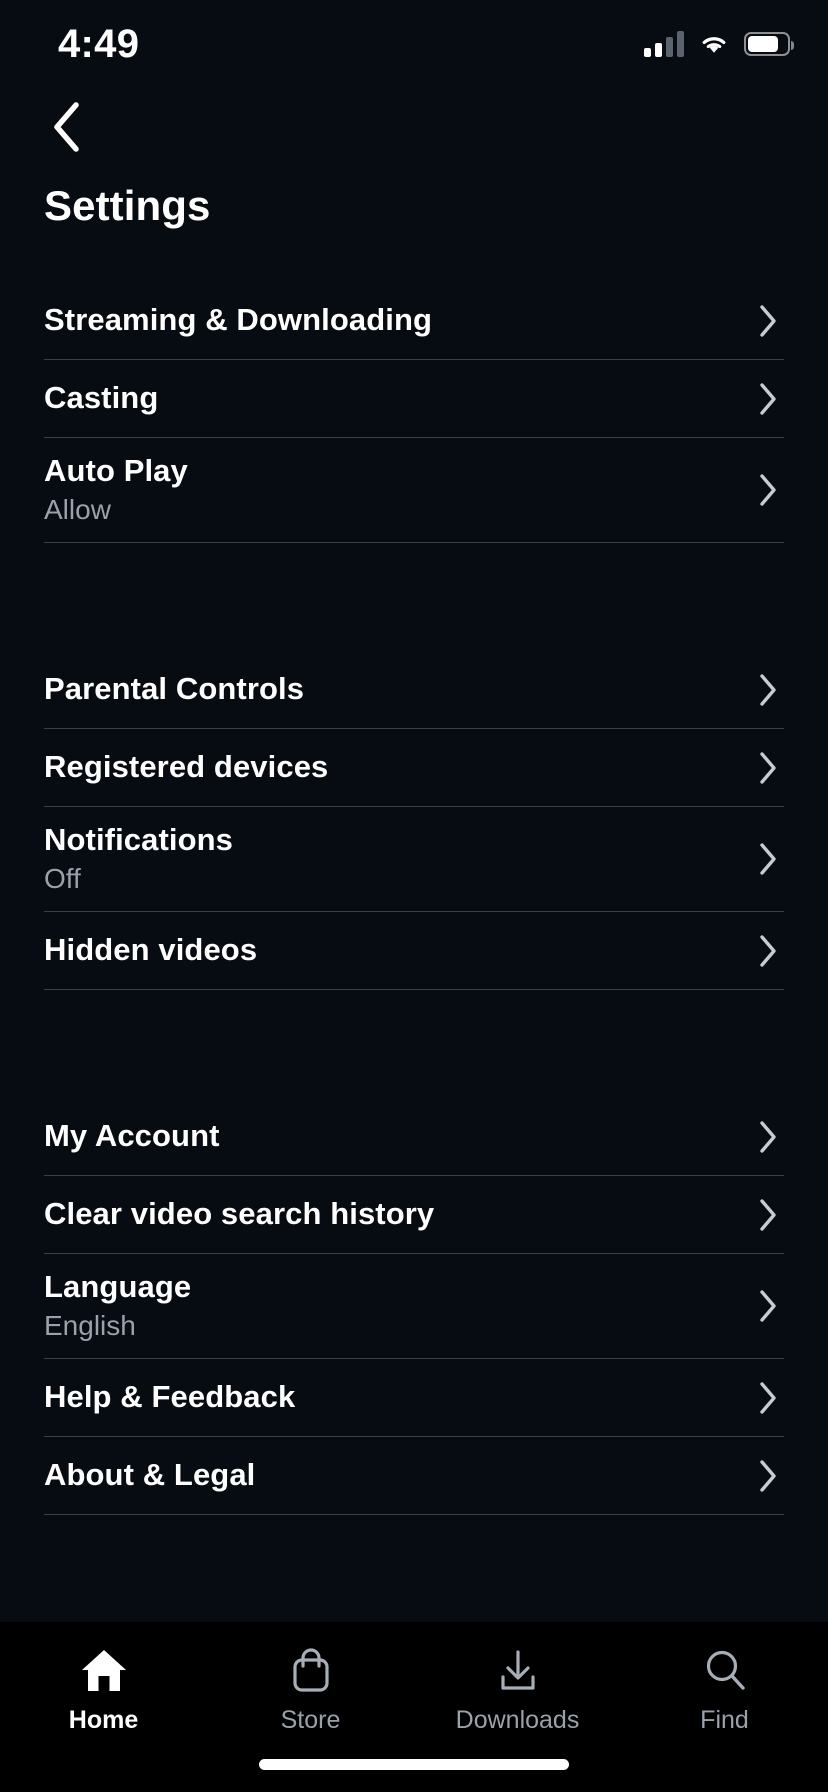 The height and width of the screenshot is (1792, 828). What do you see at coordinates (311, 1670) in the screenshot?
I see `shopping-bag-icon` at bounding box center [311, 1670].